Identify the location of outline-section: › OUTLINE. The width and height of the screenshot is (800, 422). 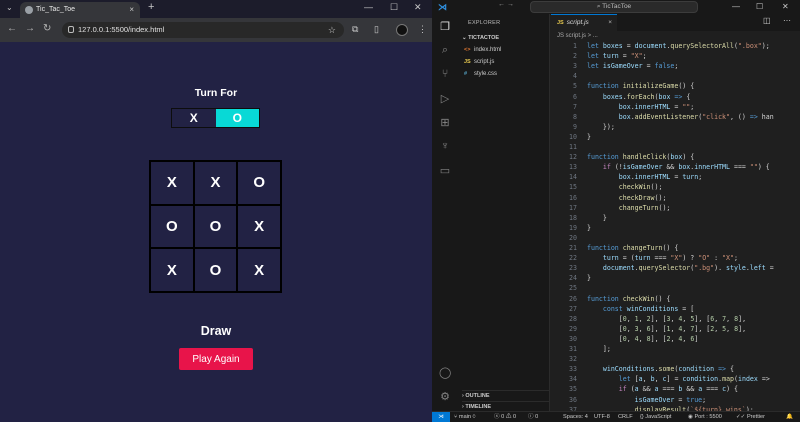
(506, 394).